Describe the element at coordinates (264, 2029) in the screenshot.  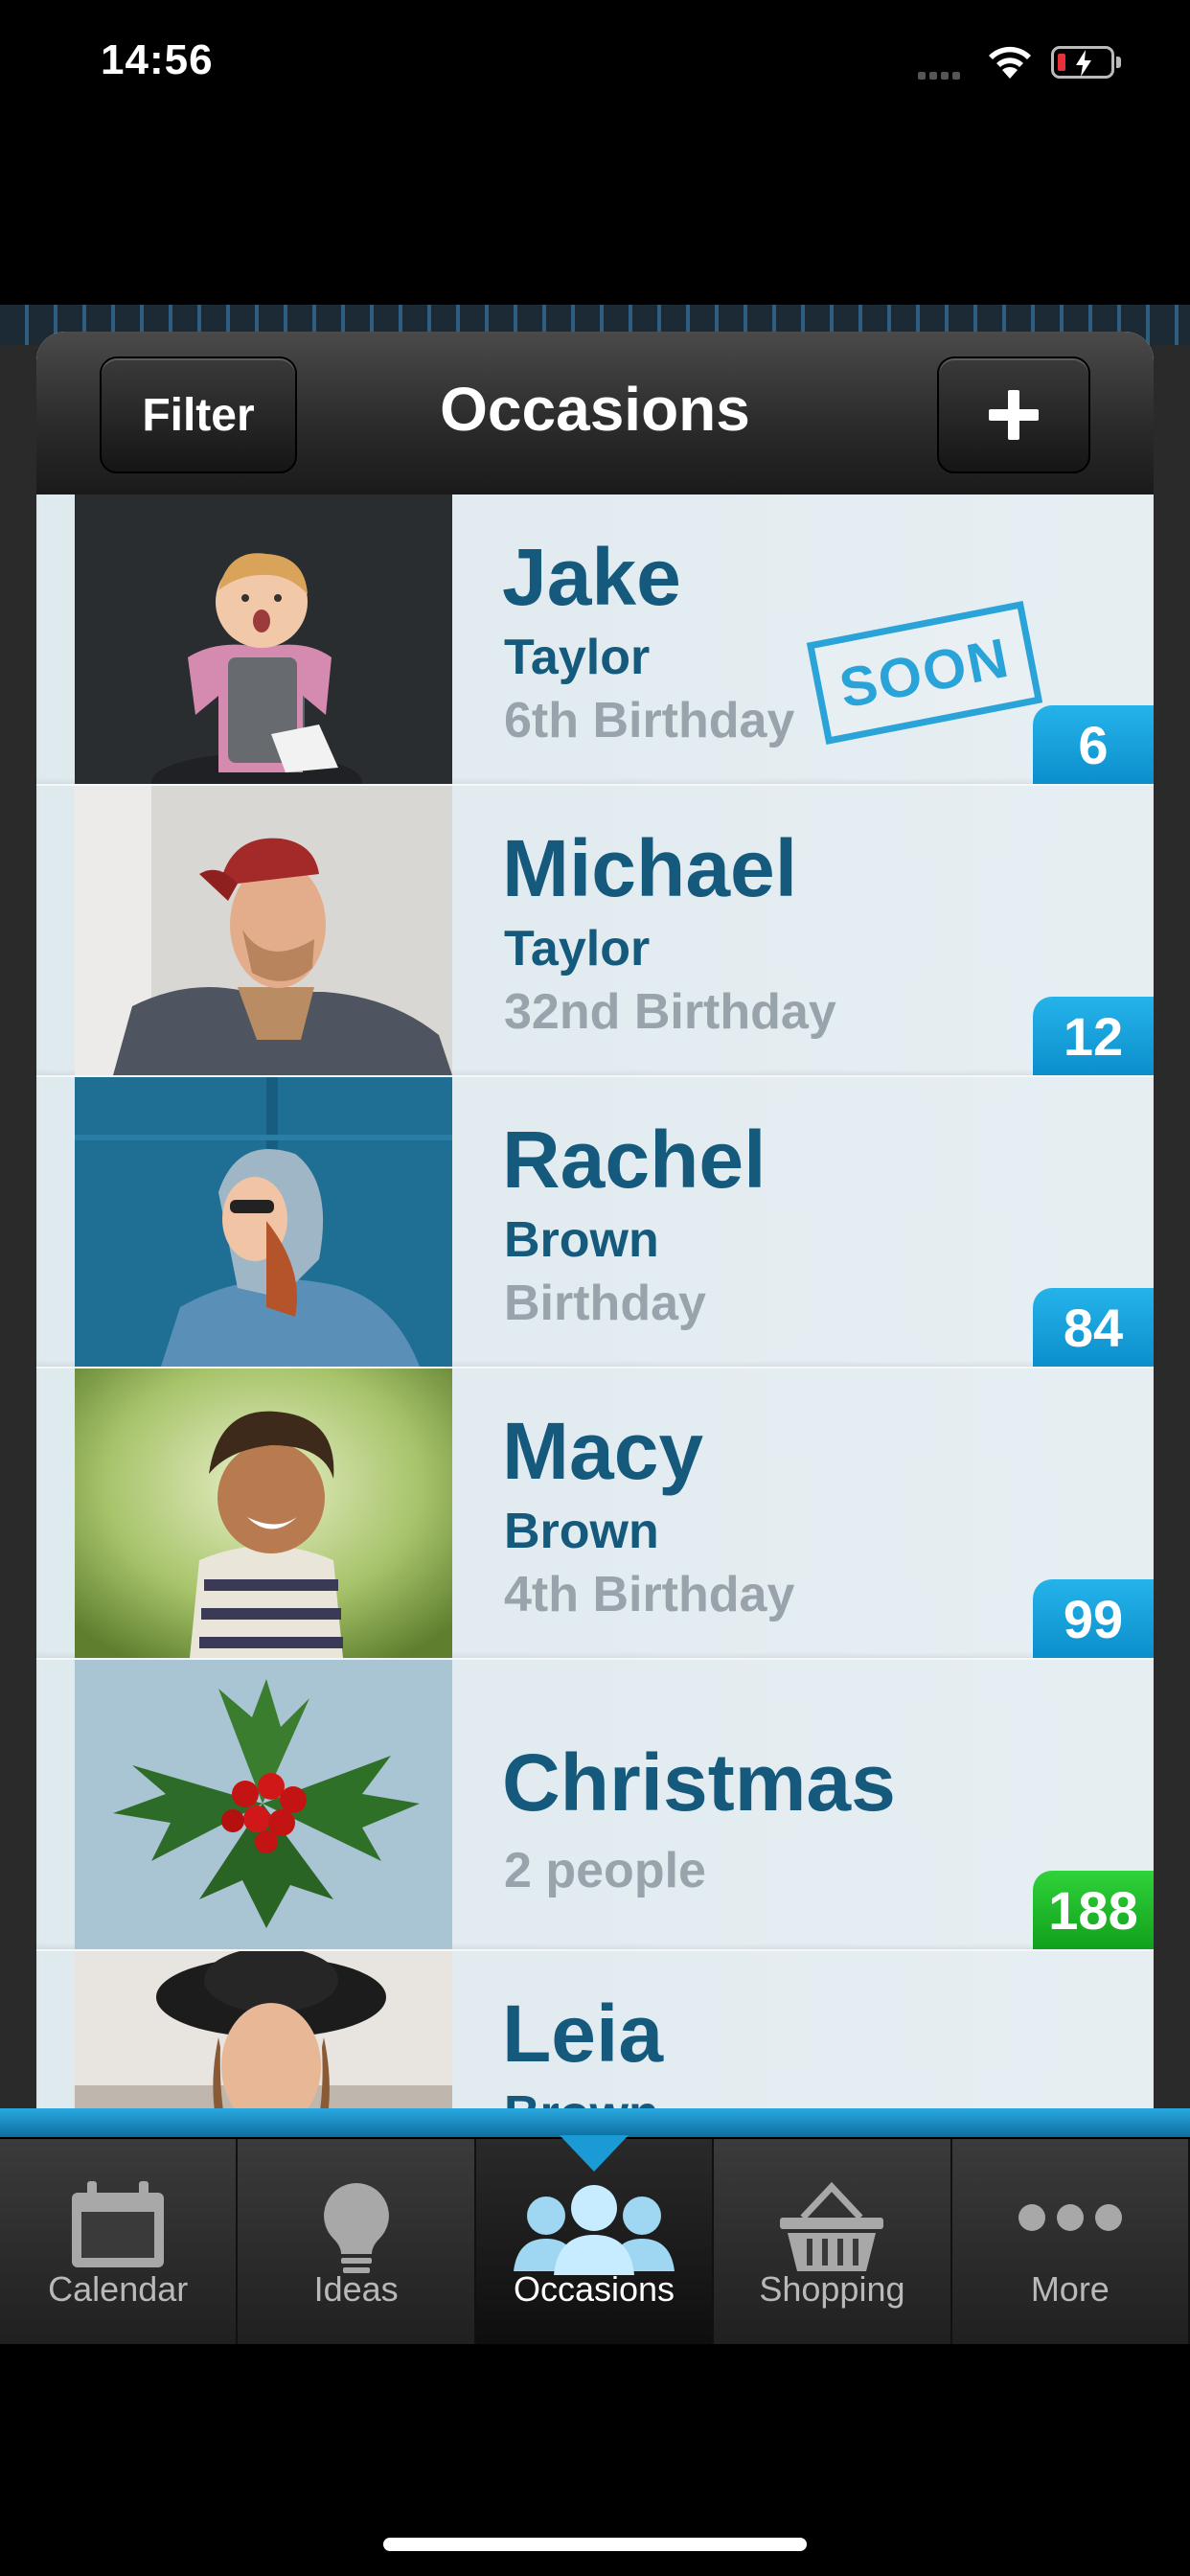
I see `leia-photo` at that location.